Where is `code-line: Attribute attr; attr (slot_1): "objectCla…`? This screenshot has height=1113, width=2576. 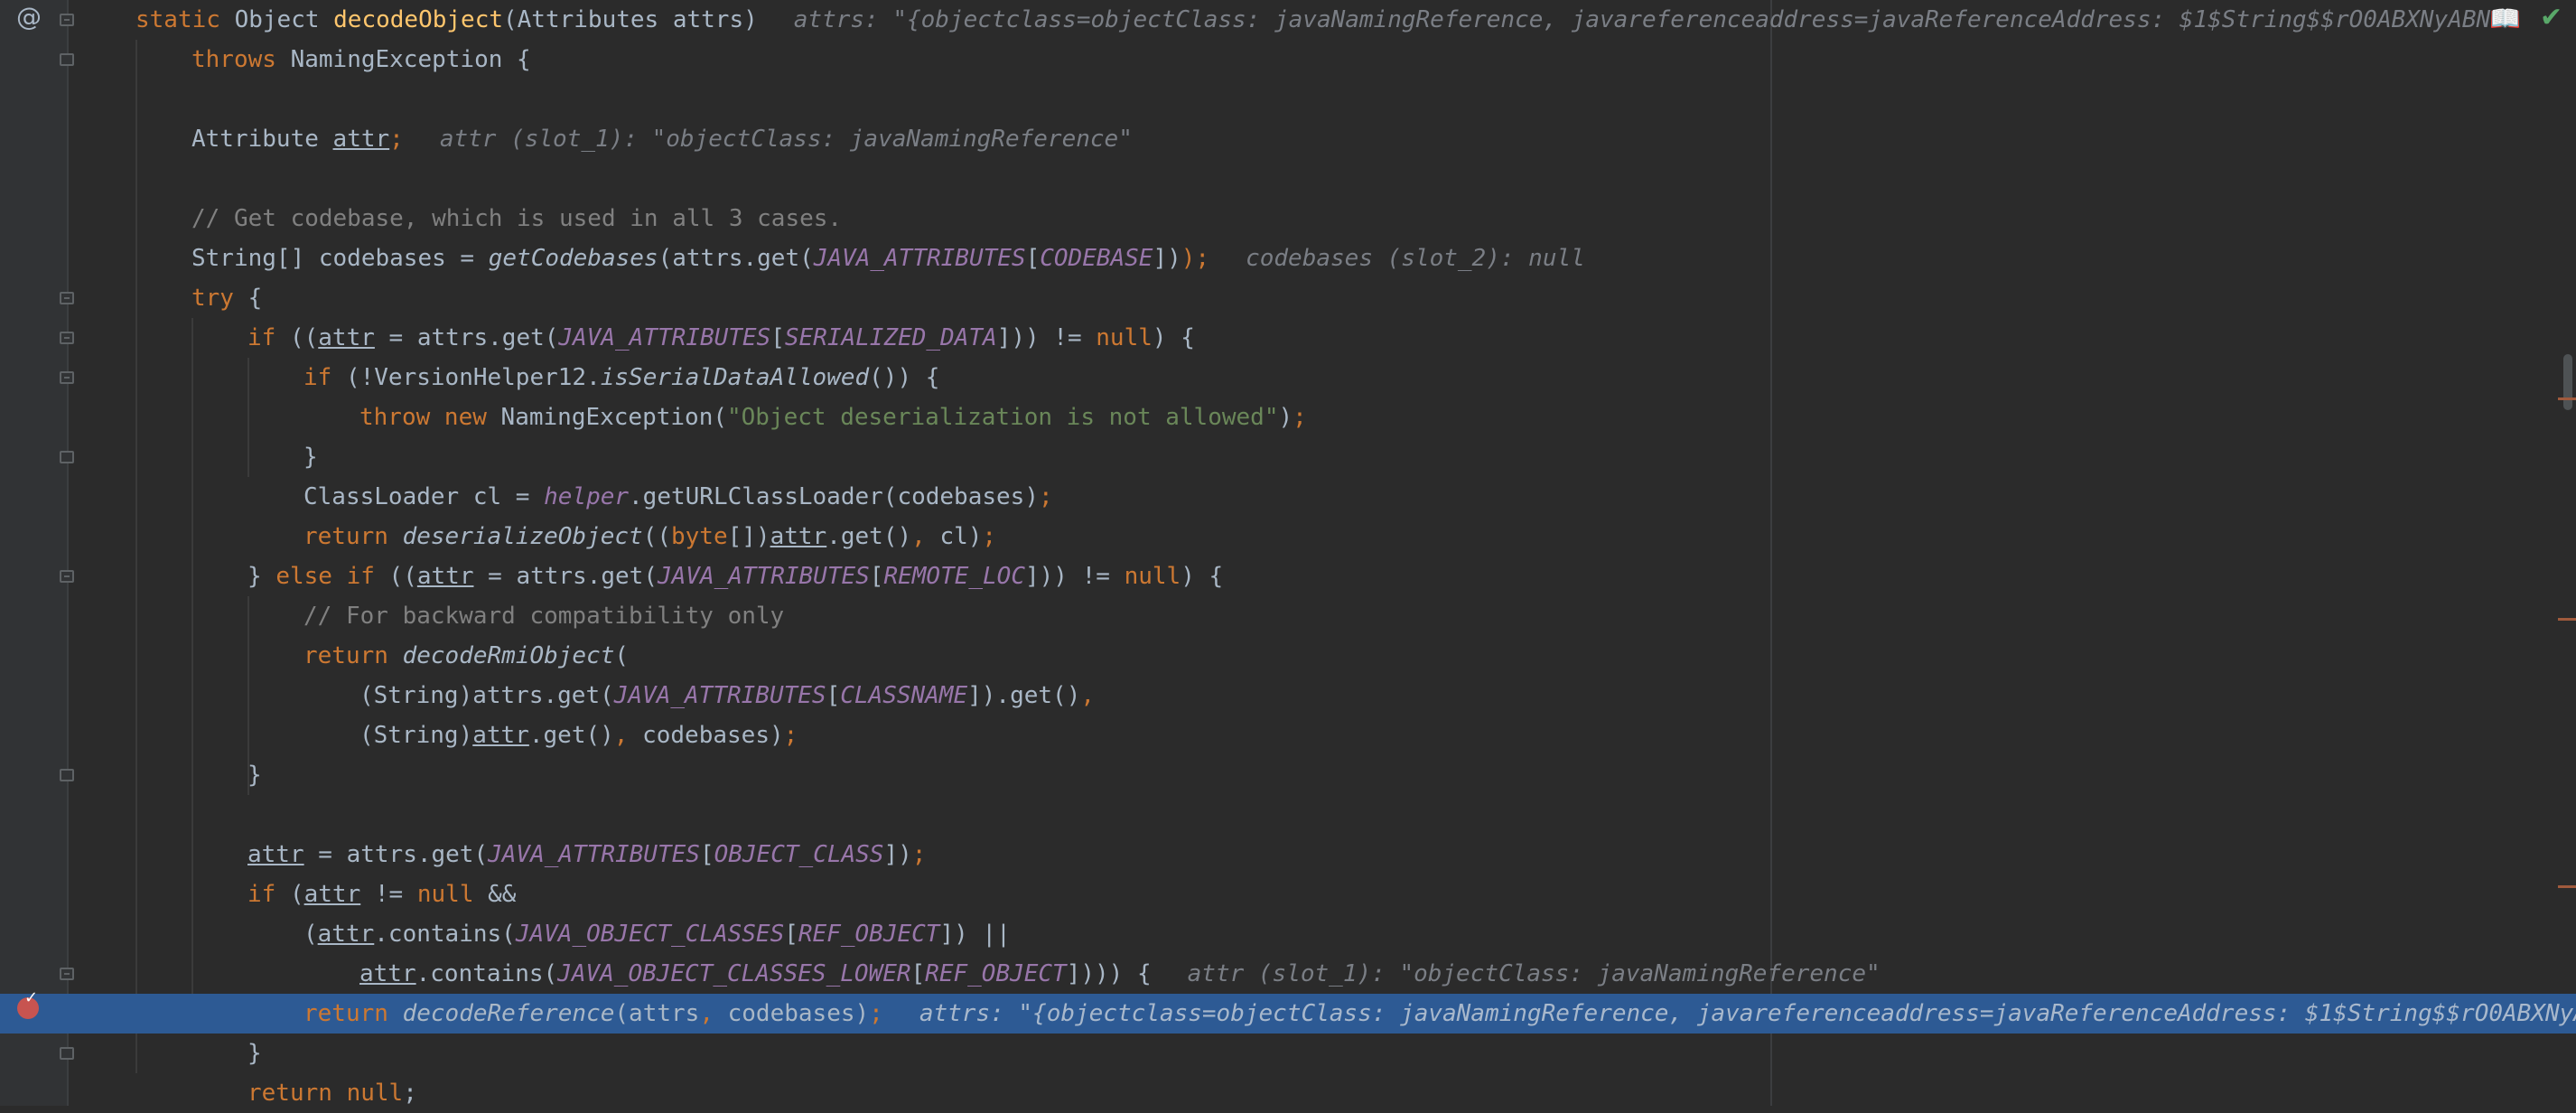
code-line: Attribute attr; attr (slot_1): "objectCla… is located at coordinates (1288, 139).